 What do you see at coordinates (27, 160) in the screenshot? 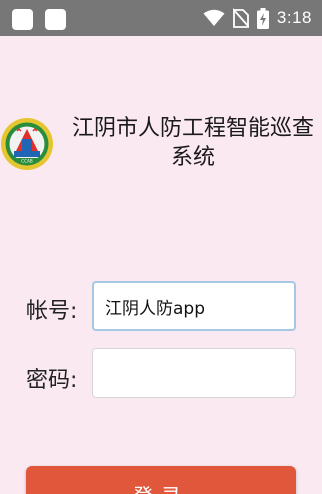
I see `svg-text: CCAB` at bounding box center [27, 160].